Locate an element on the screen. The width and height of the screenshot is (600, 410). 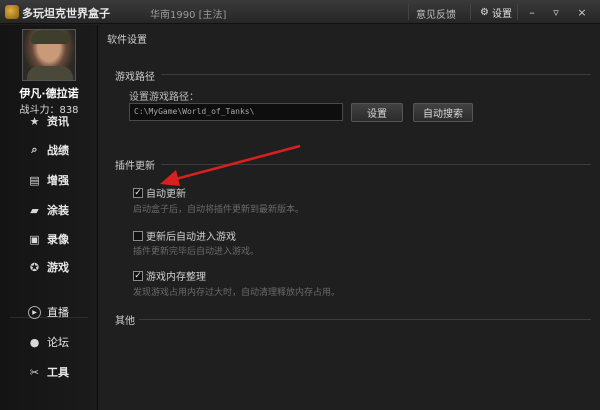
sidebar-item-label: 工具 is located at coordinates (58, 372).